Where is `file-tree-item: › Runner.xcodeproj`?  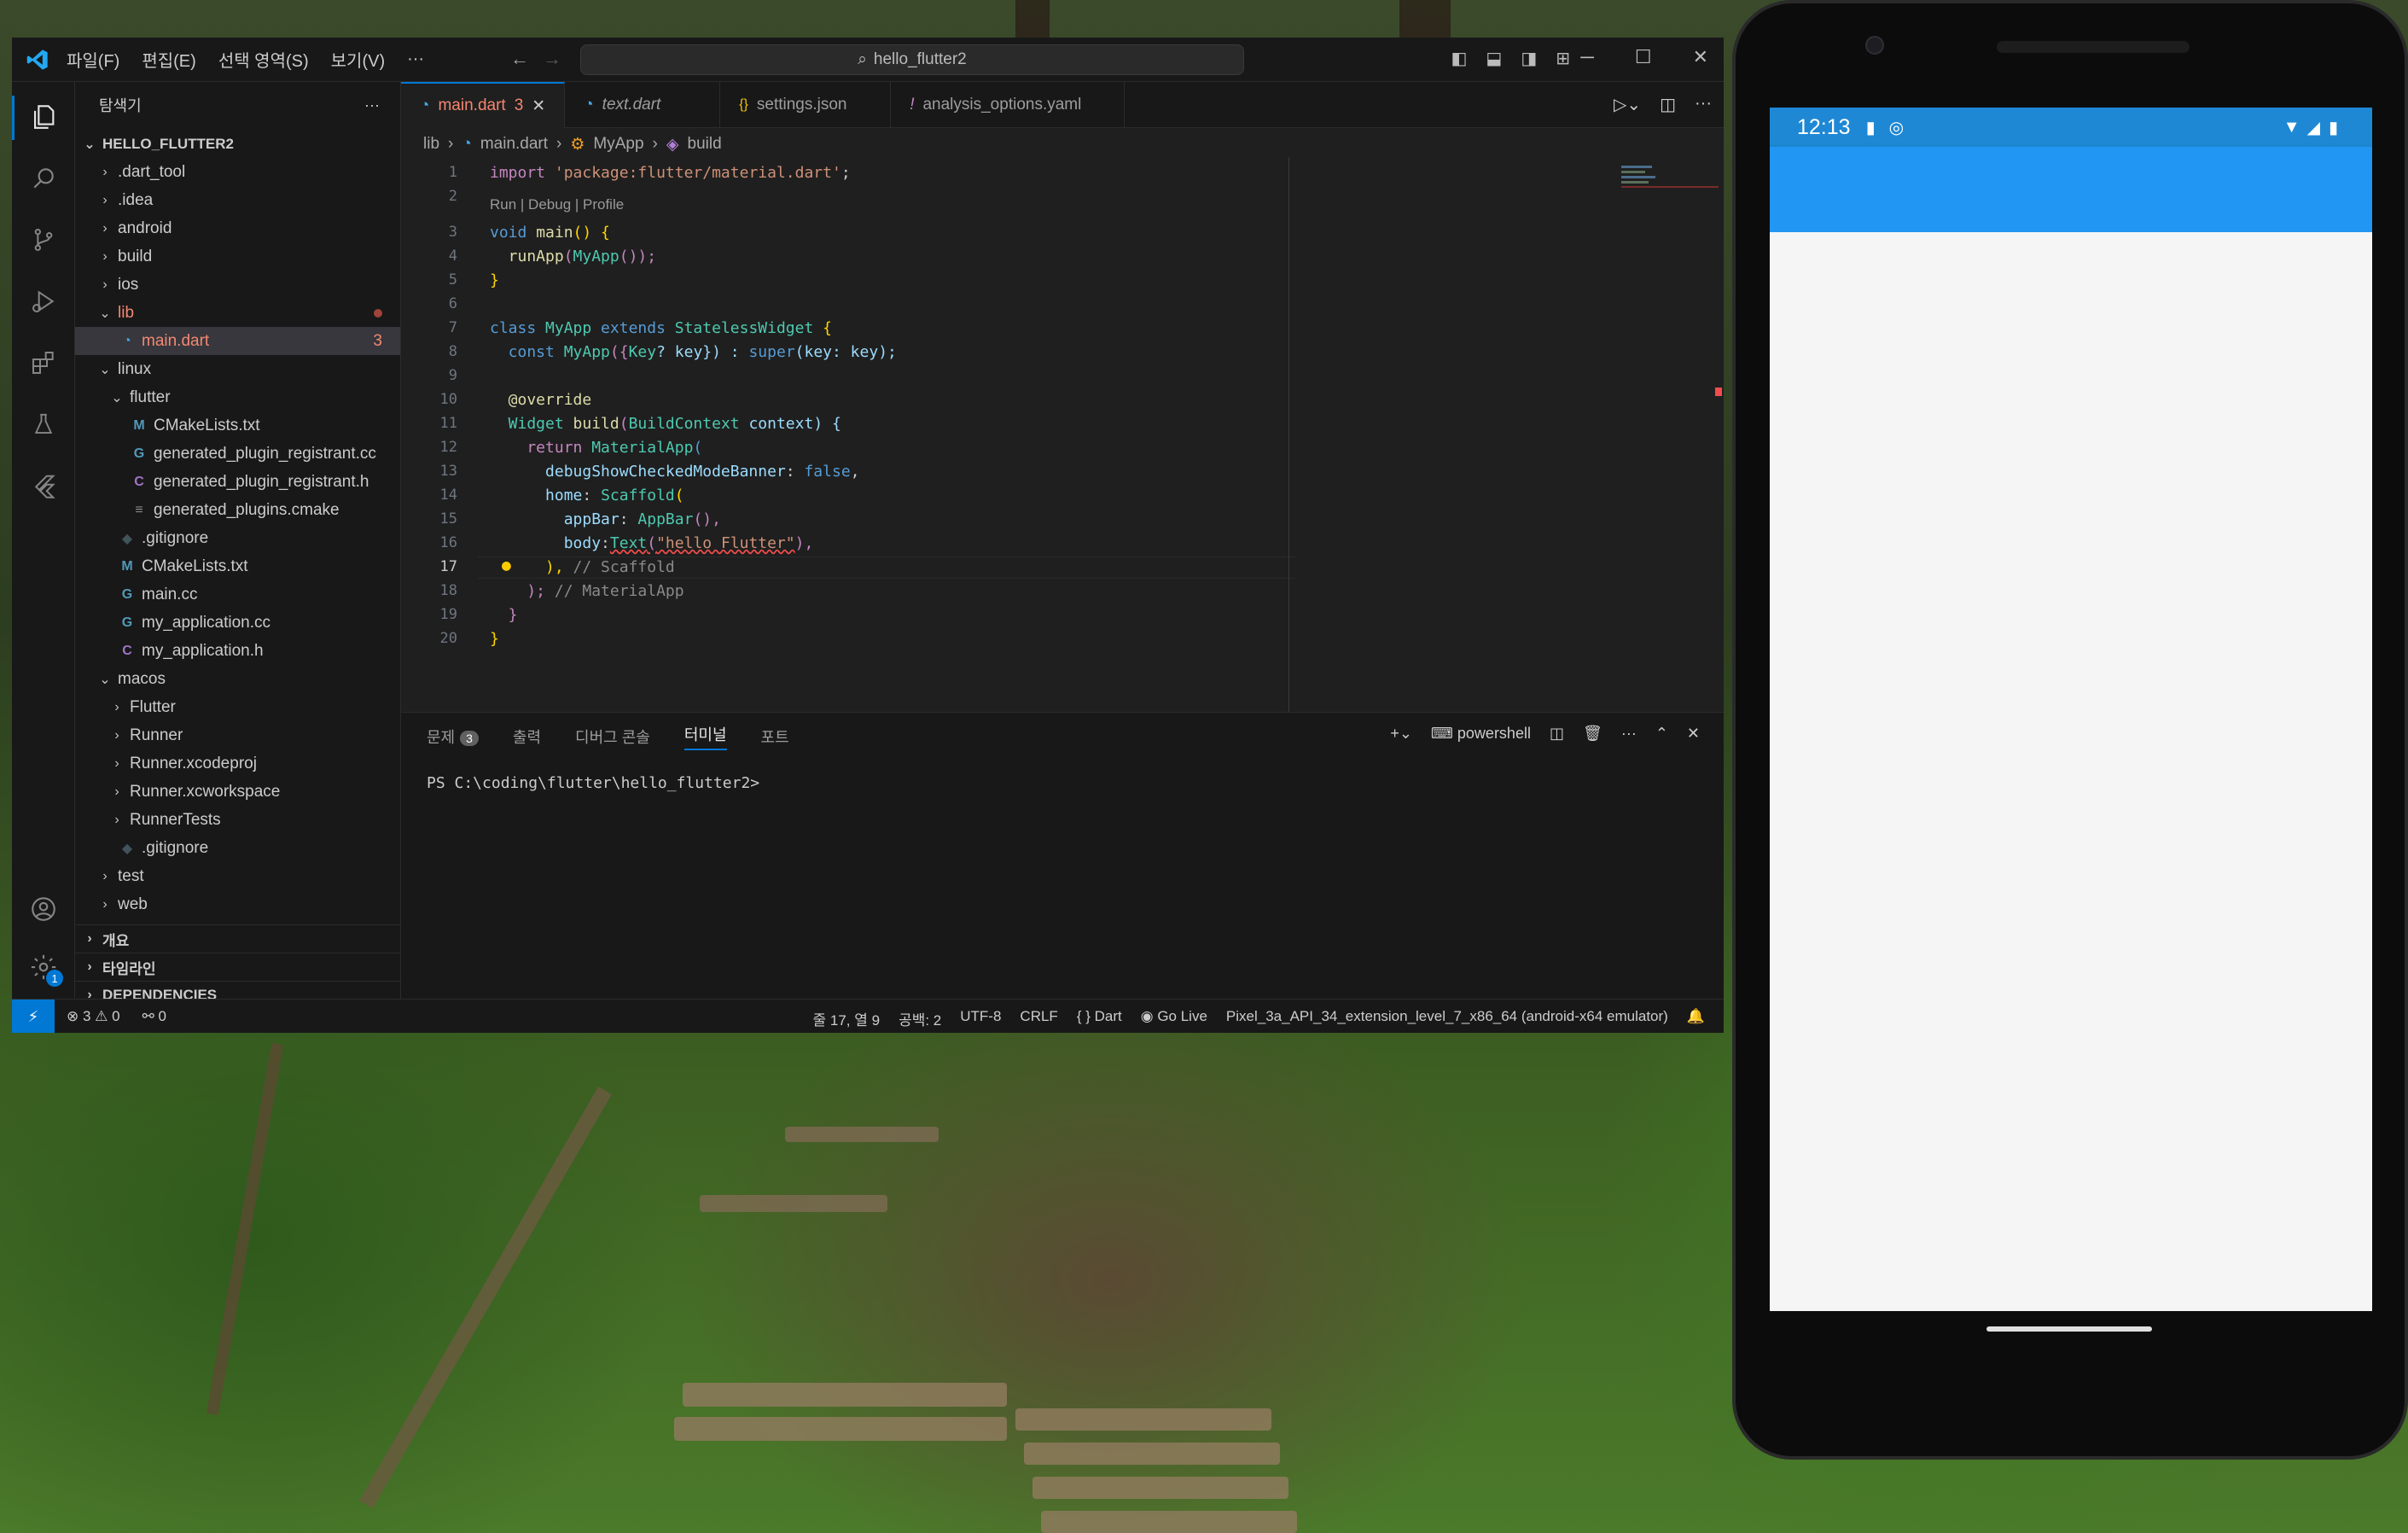 file-tree-item: › Runner.xcodeproj is located at coordinates (237, 763).